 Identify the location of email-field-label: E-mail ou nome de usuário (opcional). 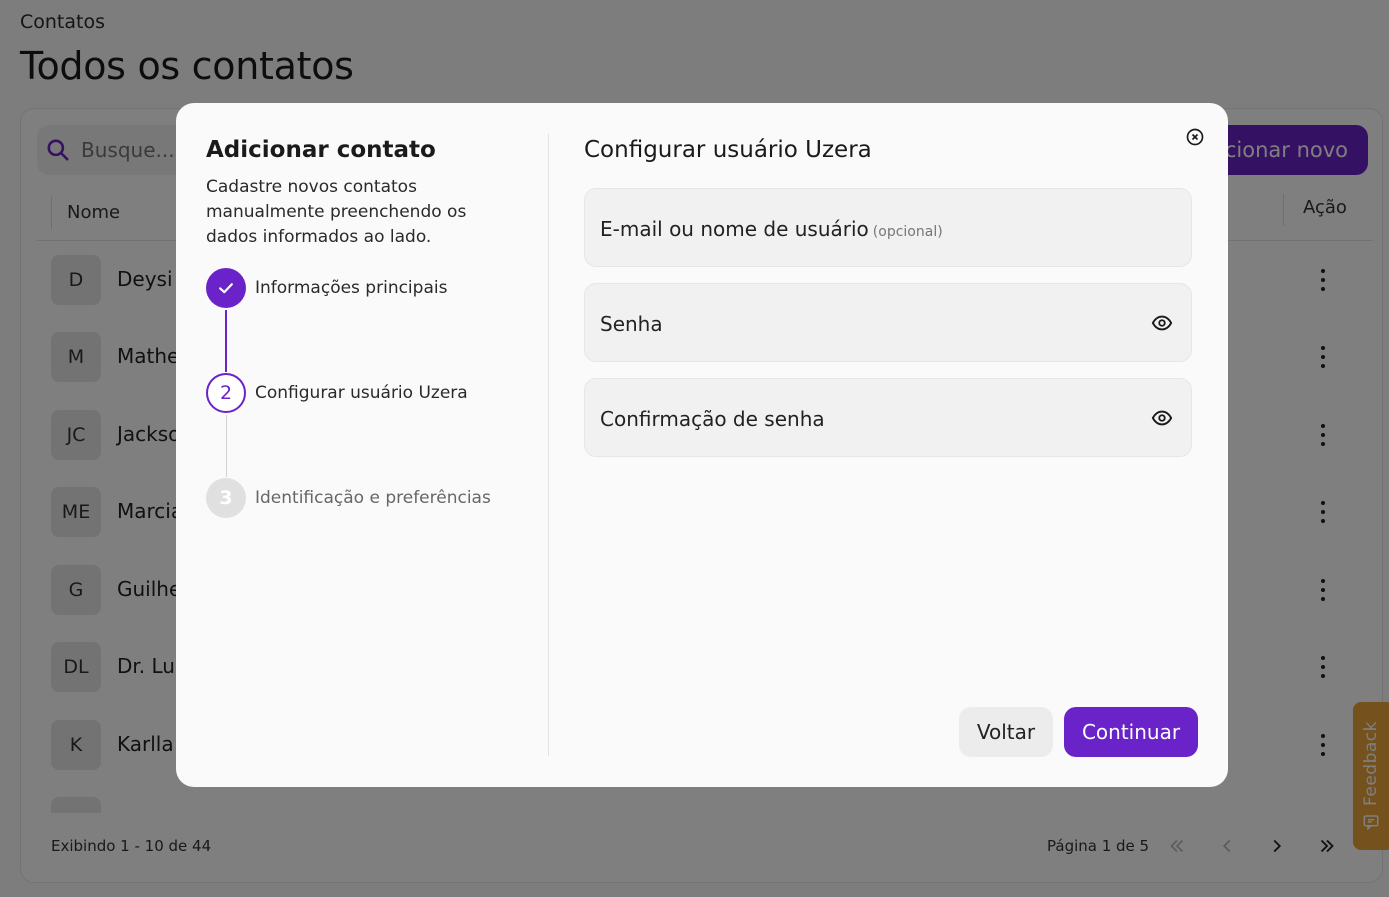
(771, 229).